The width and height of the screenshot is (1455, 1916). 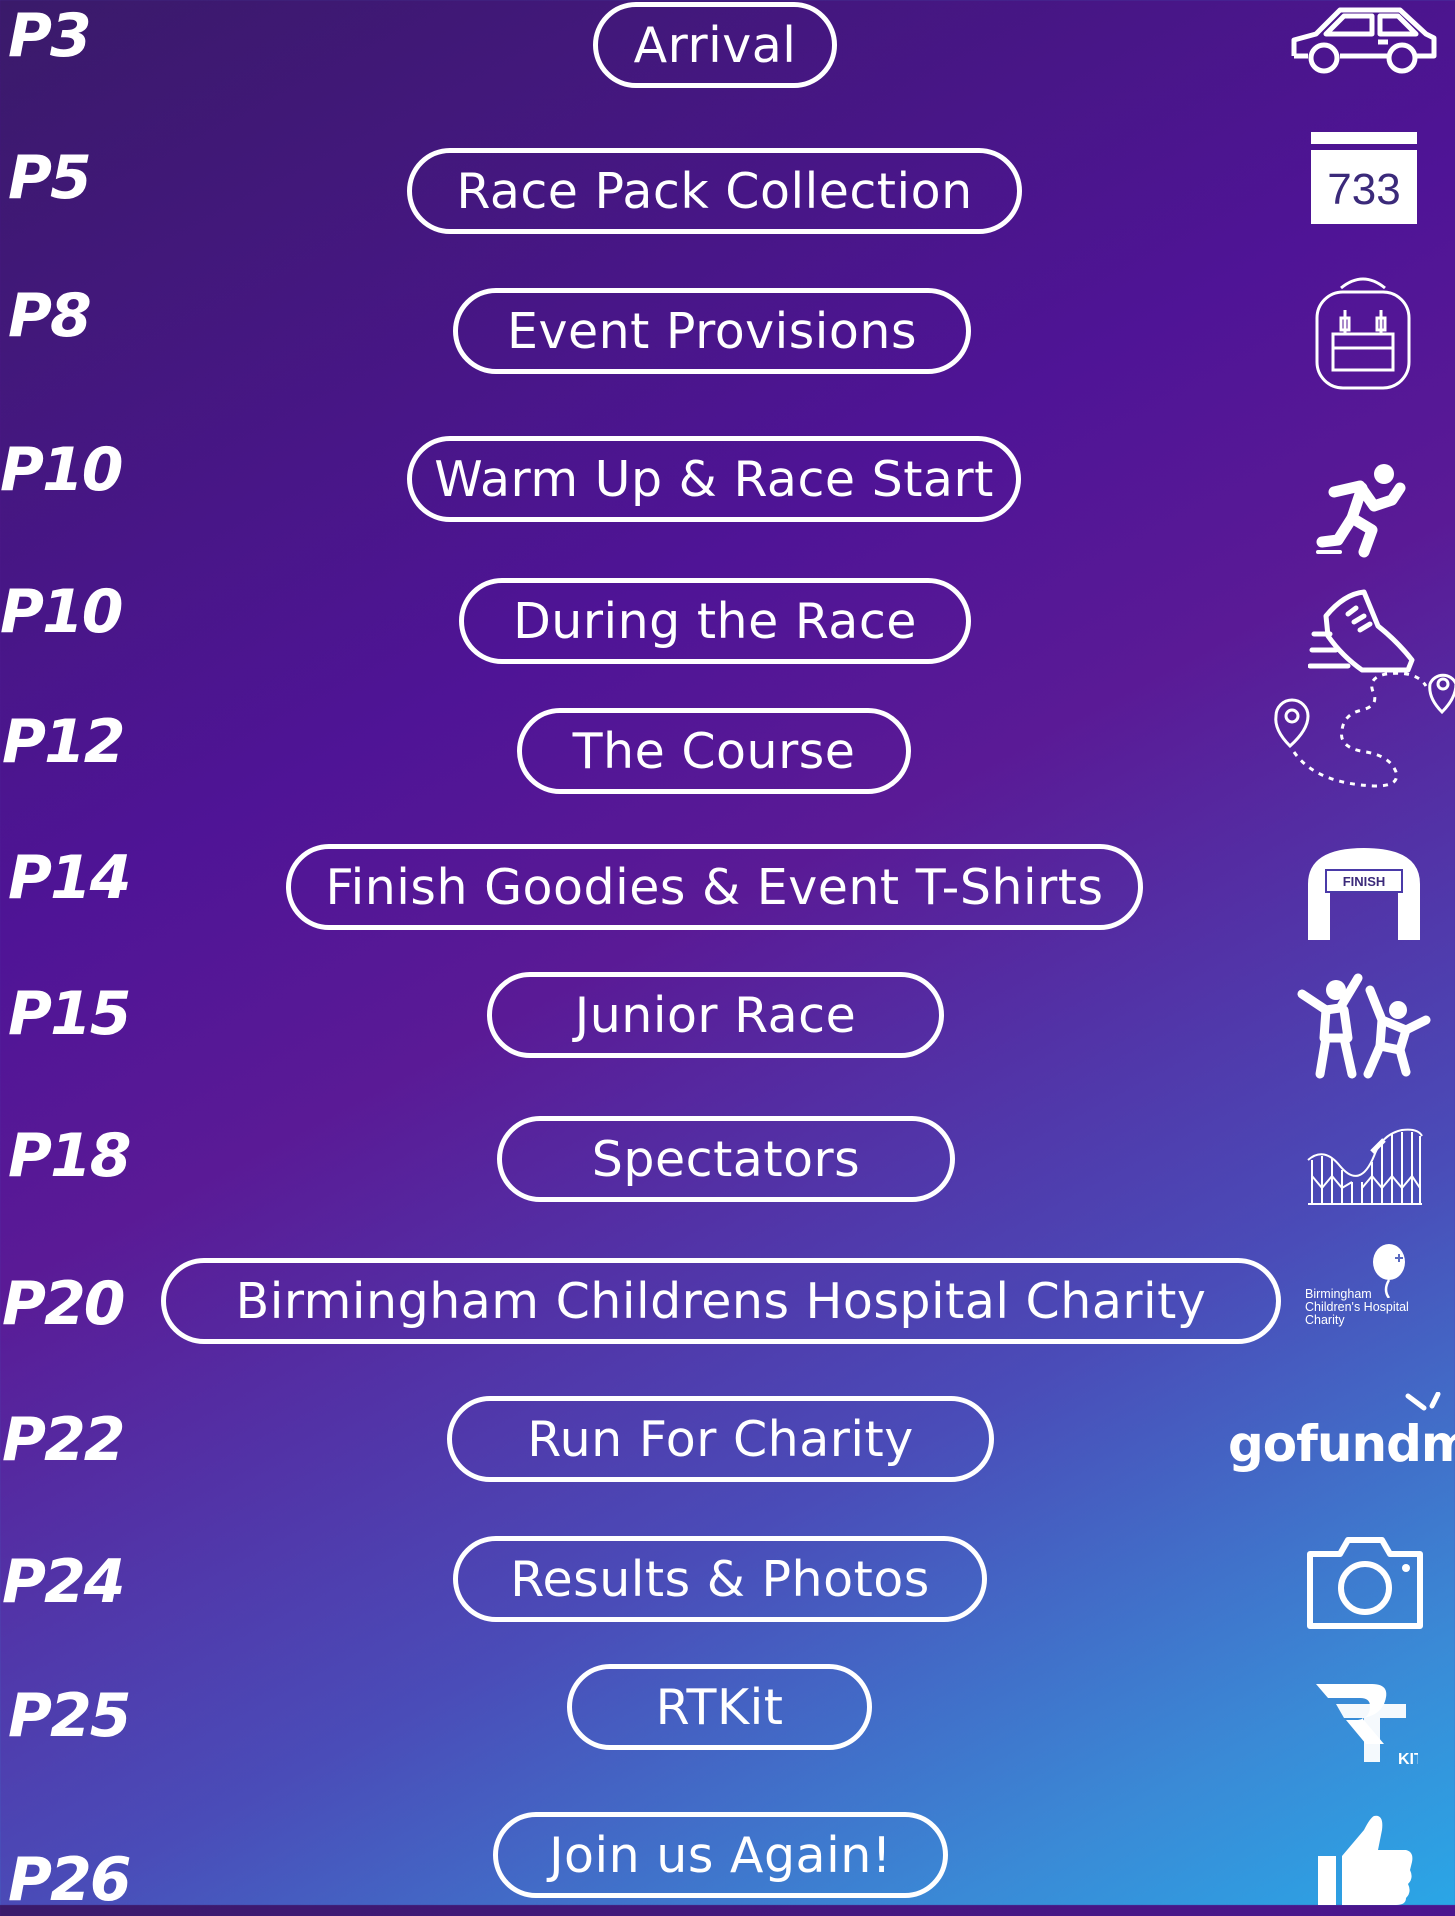 I want to click on toc-link-results-photos: Results & Photos, so click(x=720, y=1579).